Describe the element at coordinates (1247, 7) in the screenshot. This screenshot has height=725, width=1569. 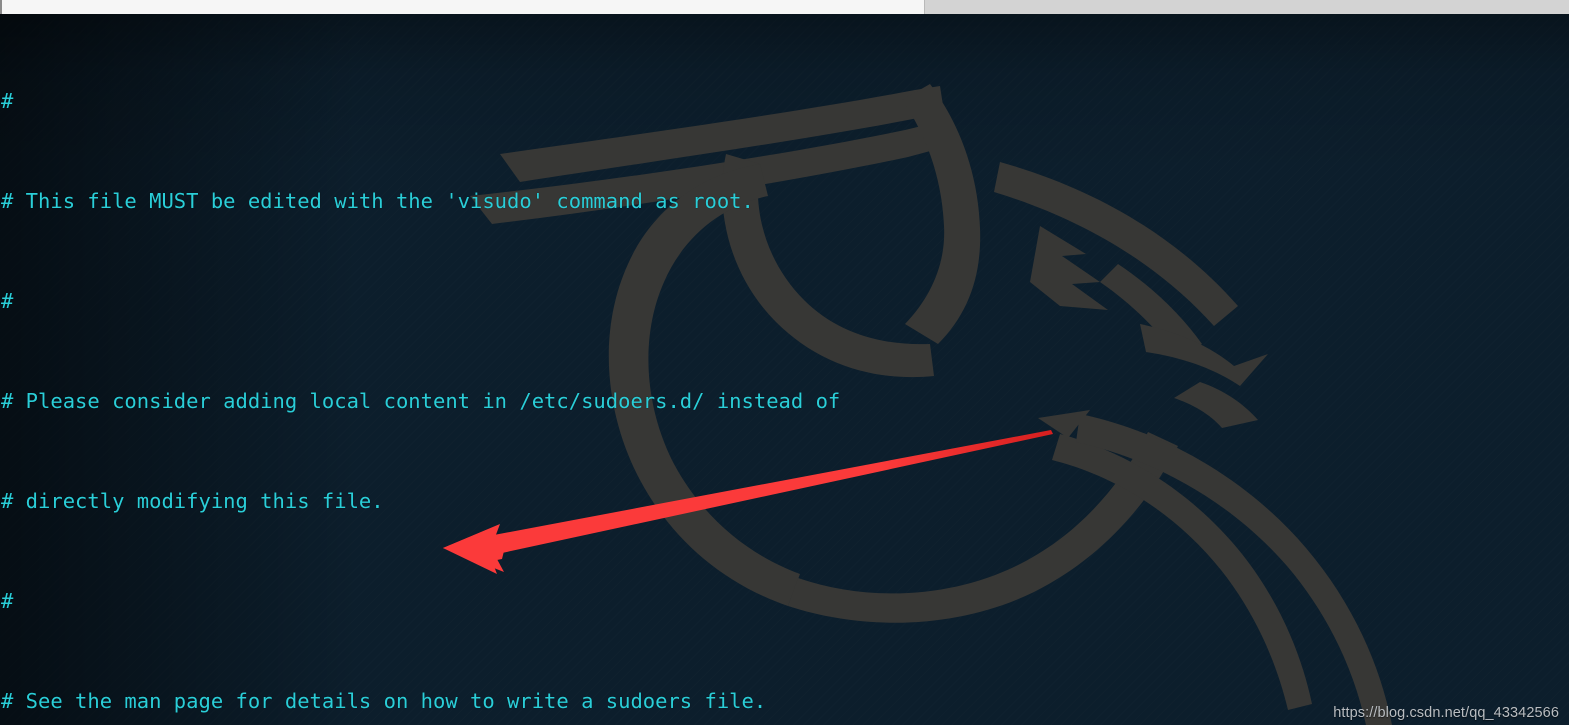
I see `top-strip-right-segment` at that location.